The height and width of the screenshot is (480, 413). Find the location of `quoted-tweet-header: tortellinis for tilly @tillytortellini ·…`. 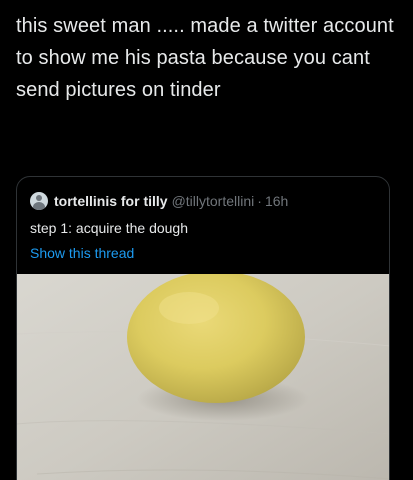

quoted-tweet-header: tortellinis for tilly @tillytortellini ·… is located at coordinates (159, 201).